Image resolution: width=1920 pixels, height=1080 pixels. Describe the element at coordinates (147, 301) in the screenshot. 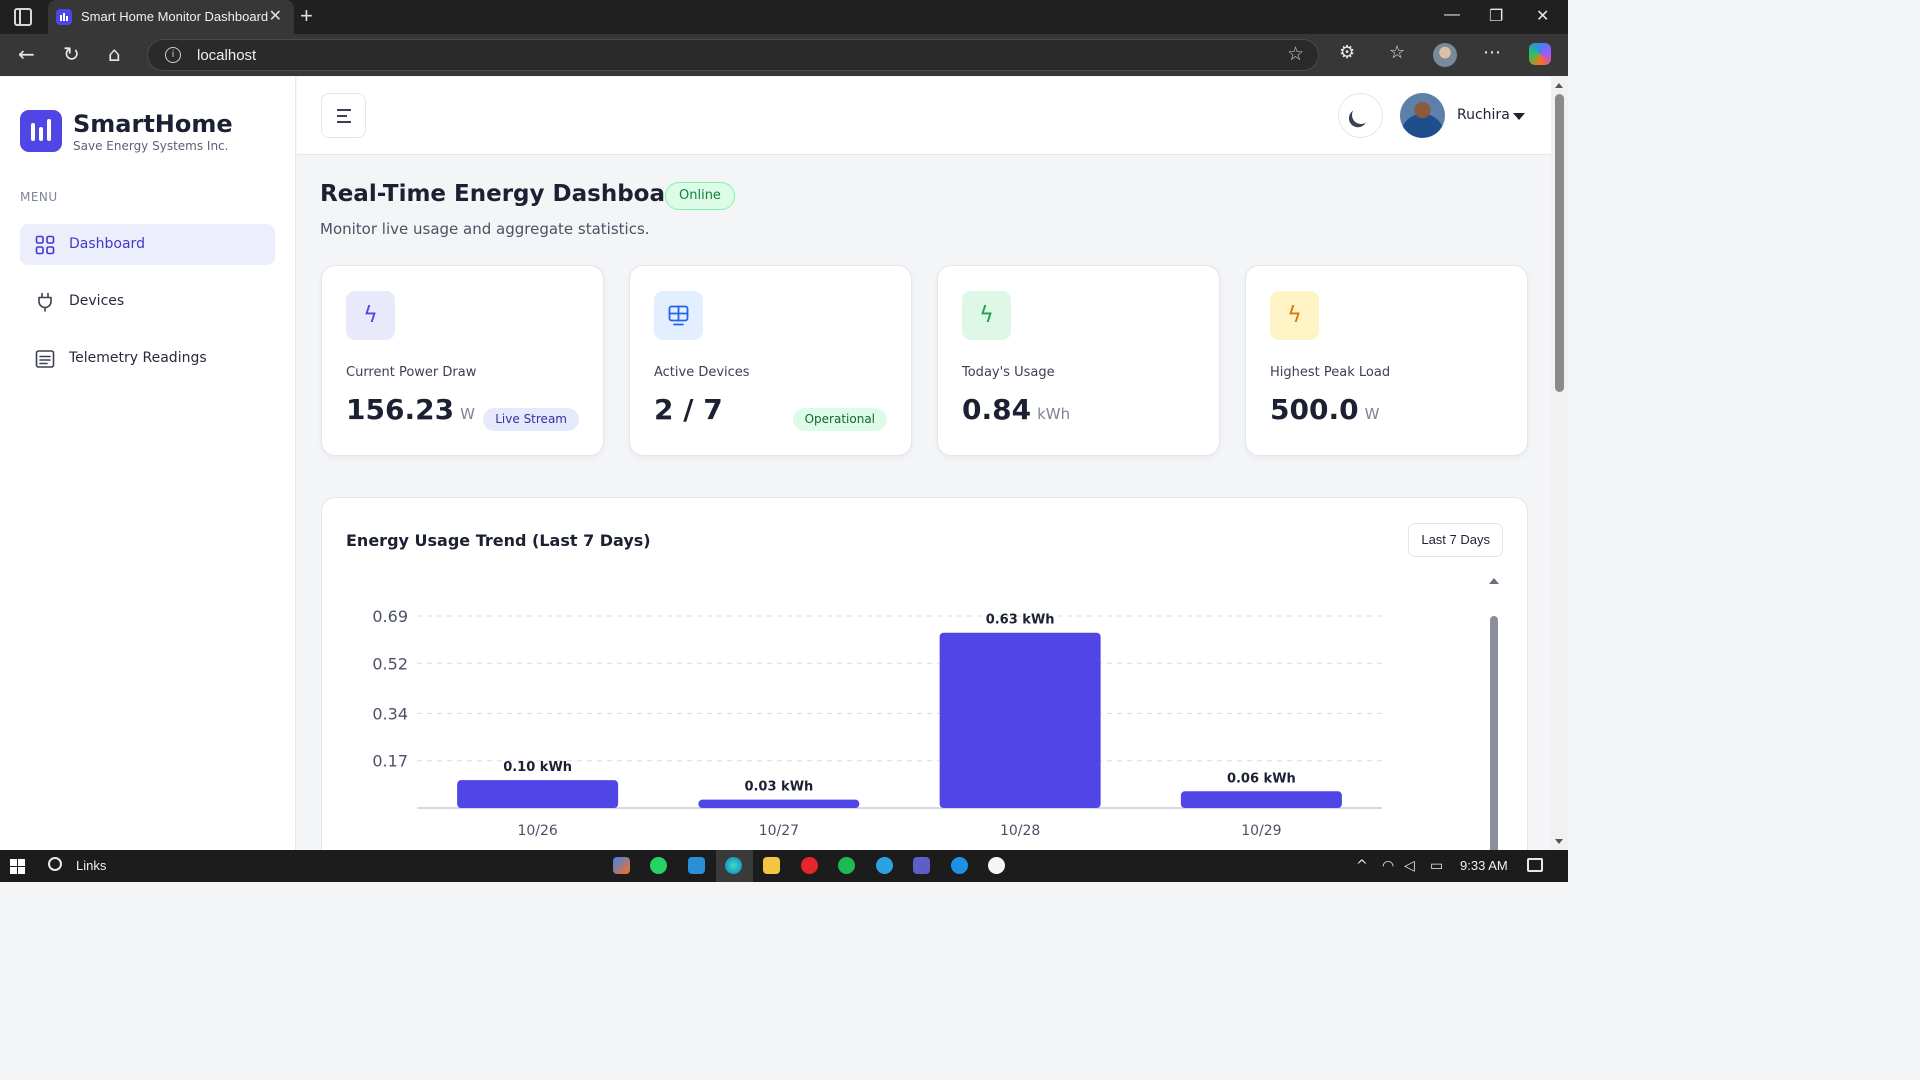

I see `sidebar-item-devices: Devices` at that location.